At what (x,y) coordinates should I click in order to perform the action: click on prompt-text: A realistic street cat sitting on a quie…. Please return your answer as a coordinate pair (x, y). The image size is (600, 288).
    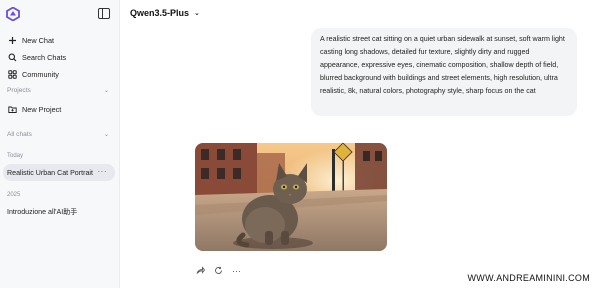
    Looking at the image, I should click on (442, 65).